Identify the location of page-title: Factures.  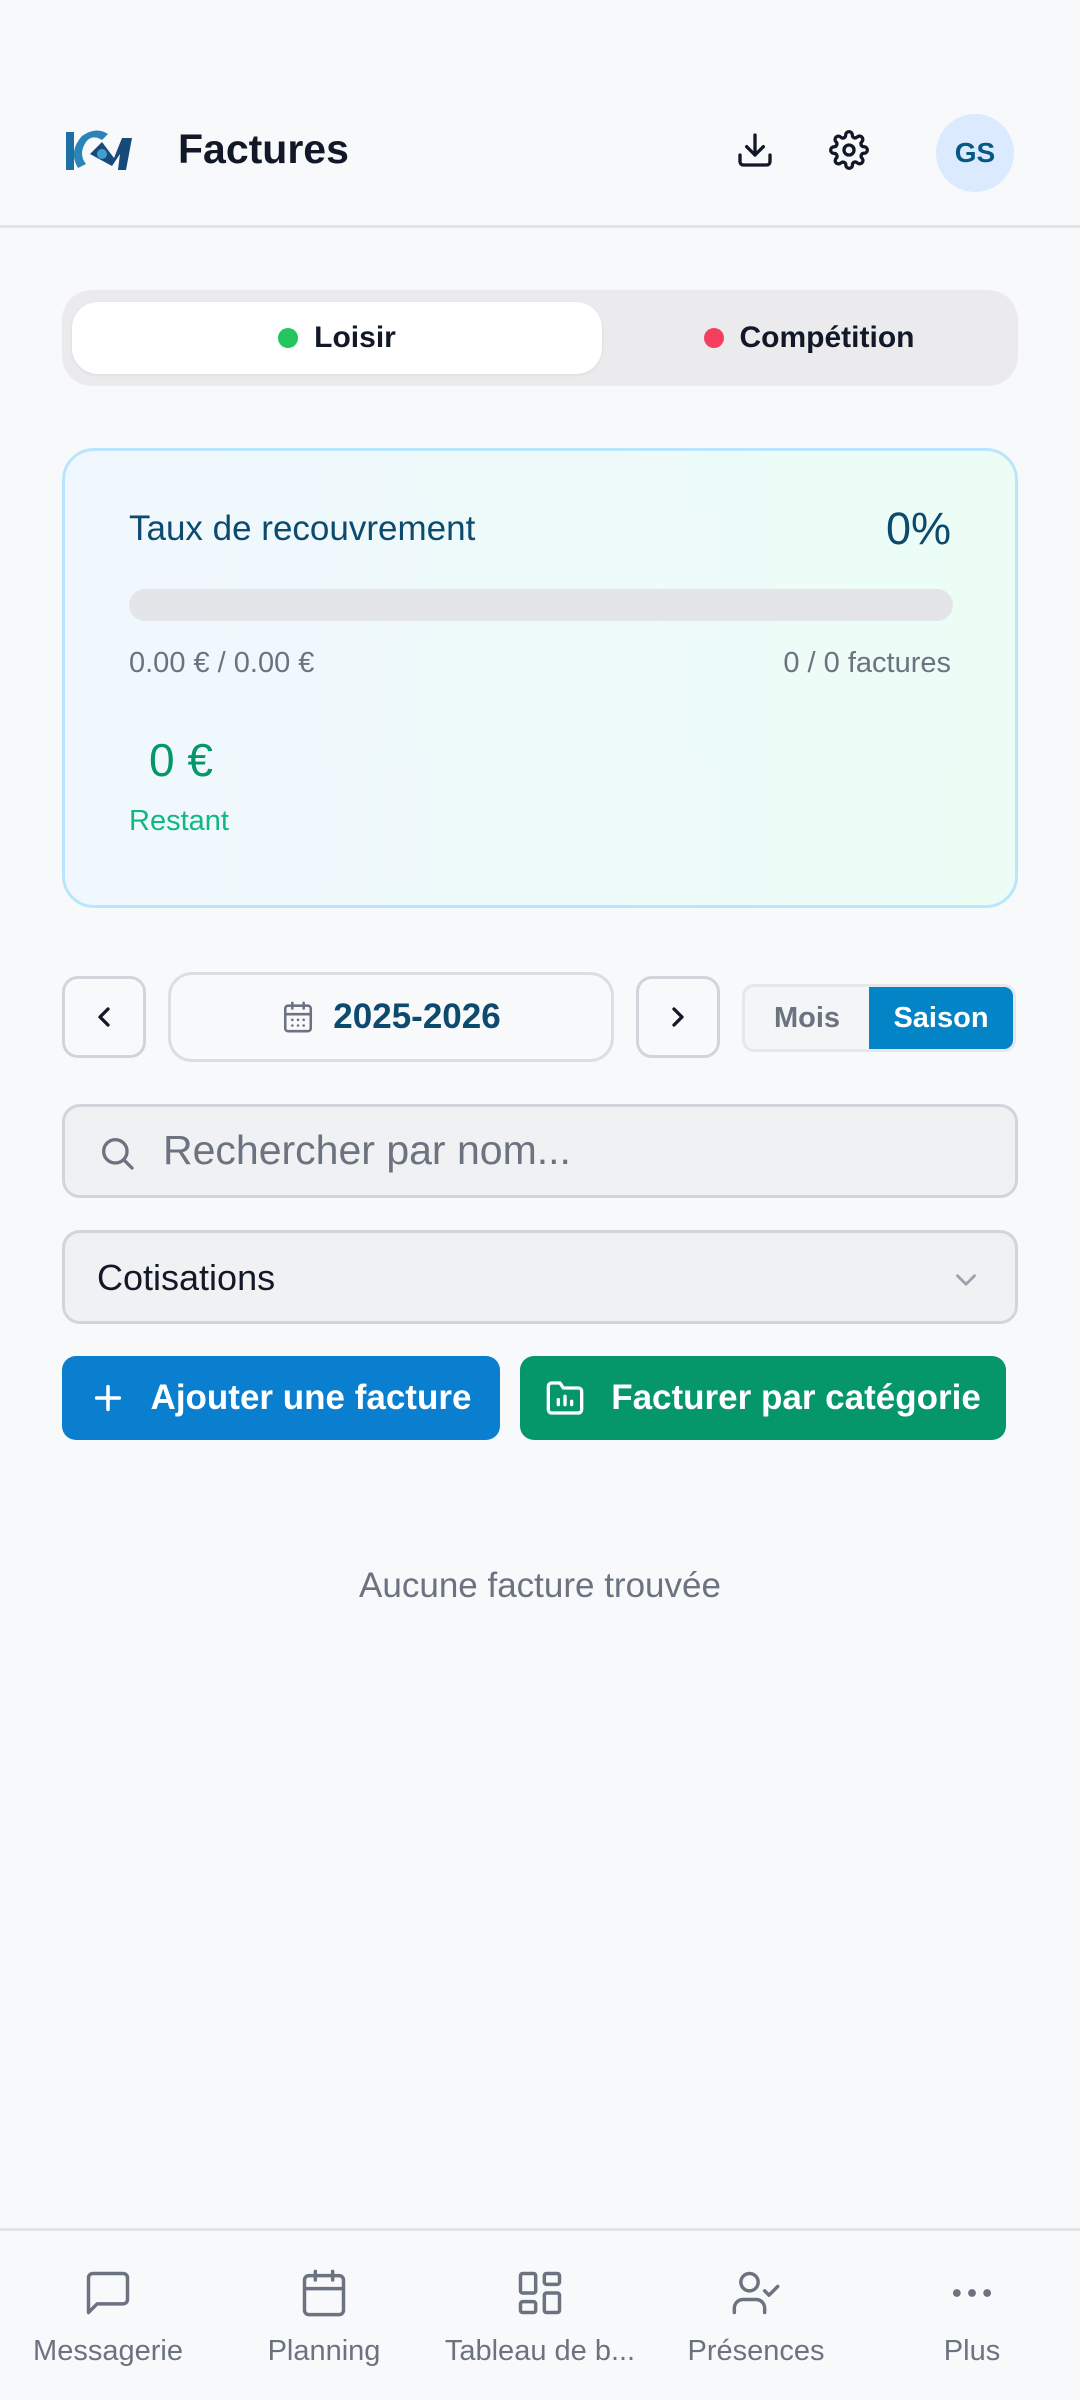
(263, 149).